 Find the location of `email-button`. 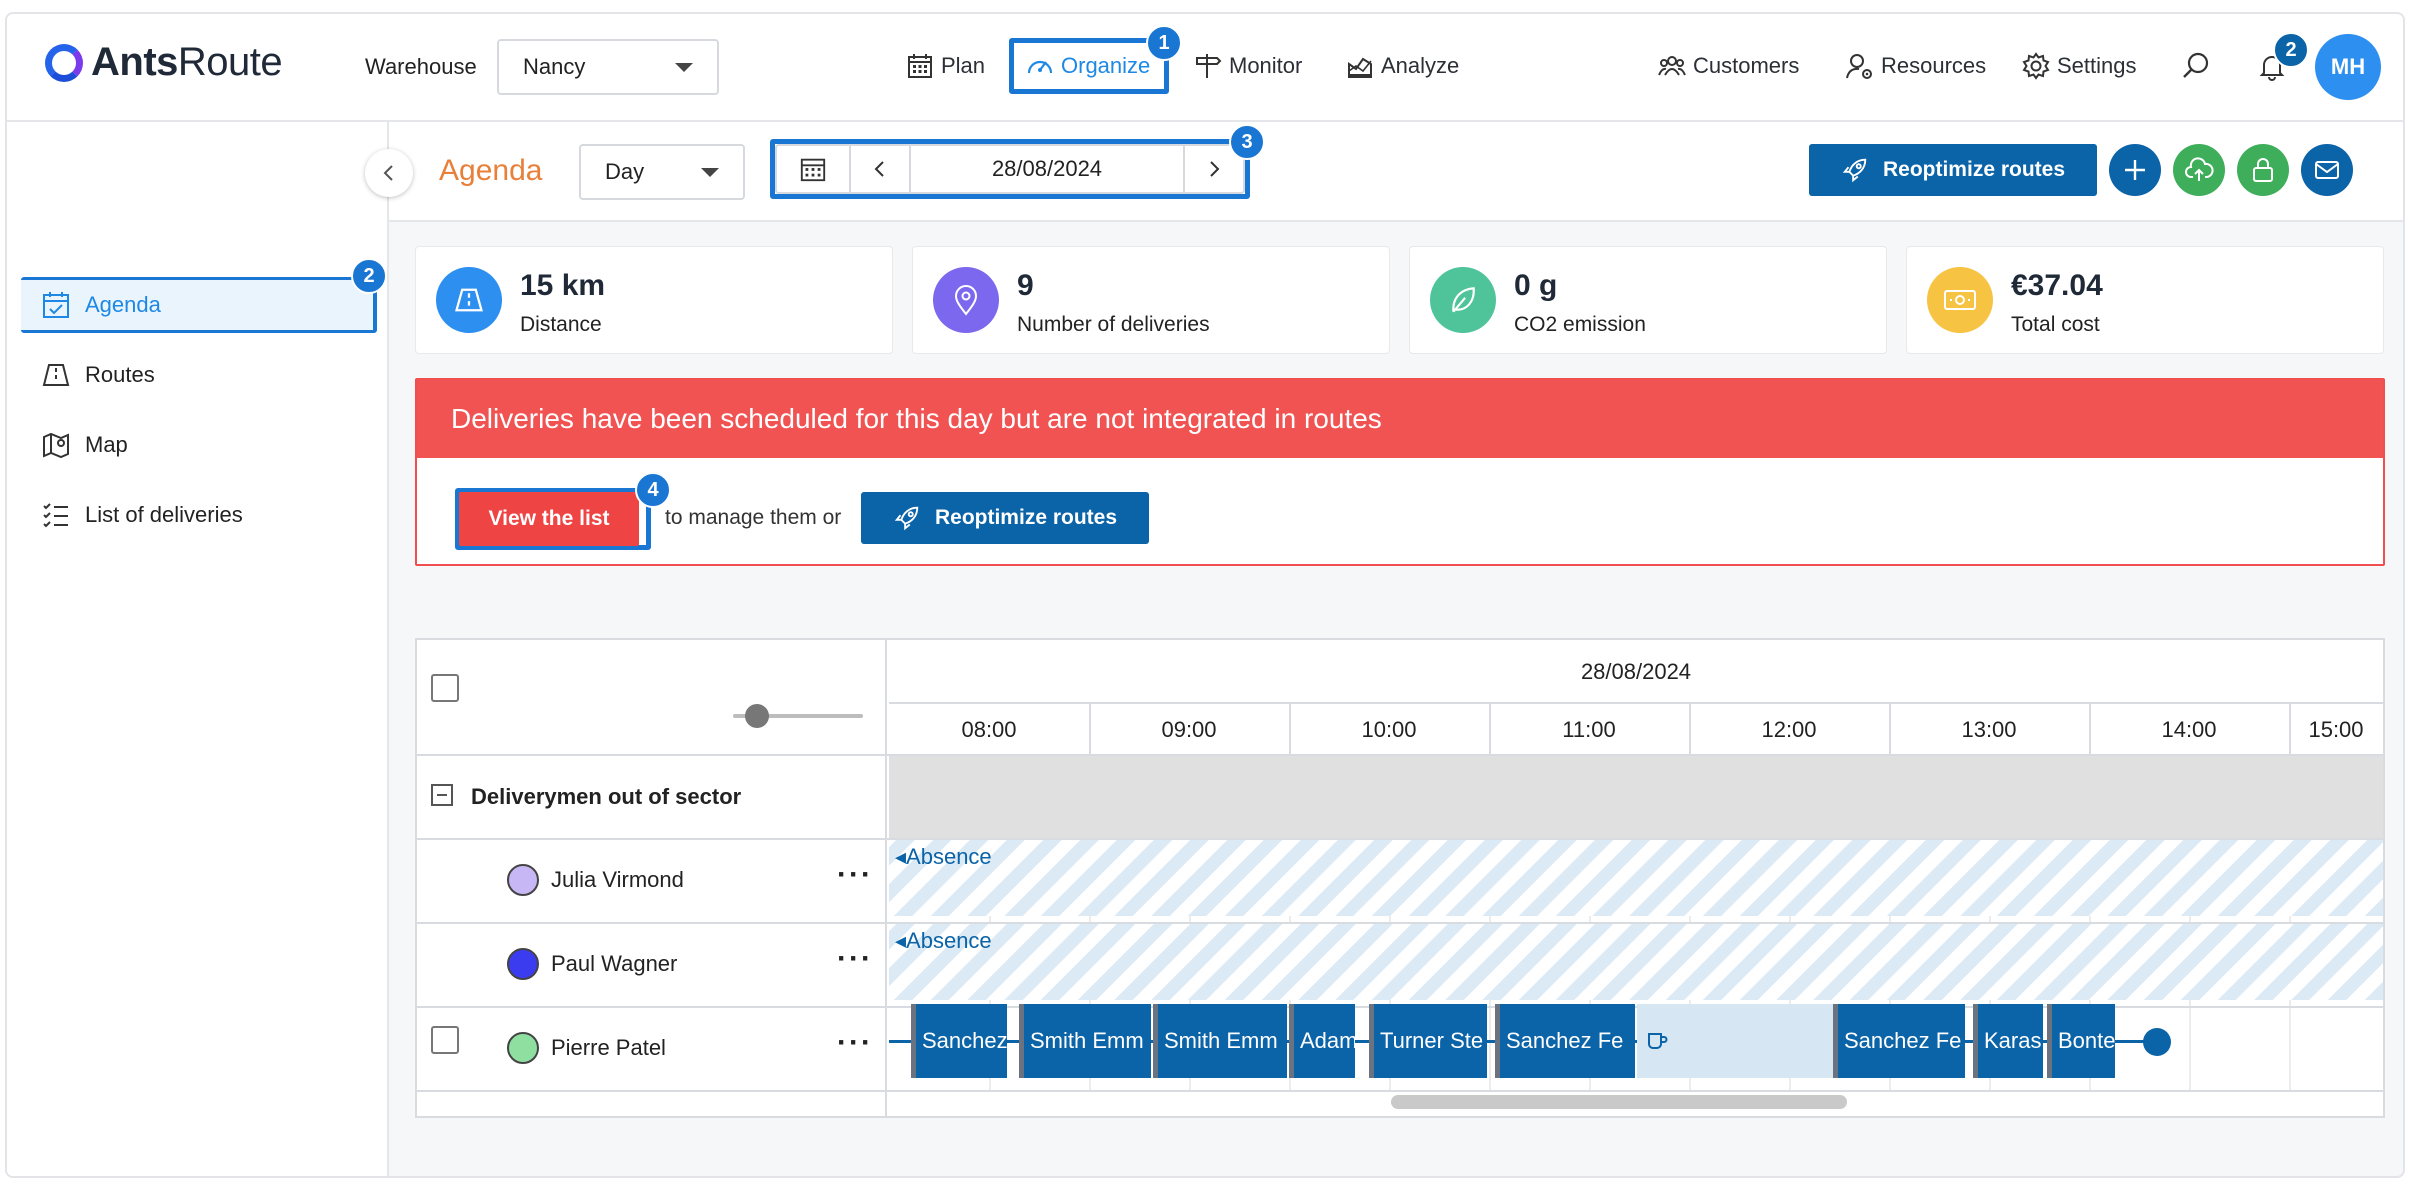

email-button is located at coordinates (2327, 170).